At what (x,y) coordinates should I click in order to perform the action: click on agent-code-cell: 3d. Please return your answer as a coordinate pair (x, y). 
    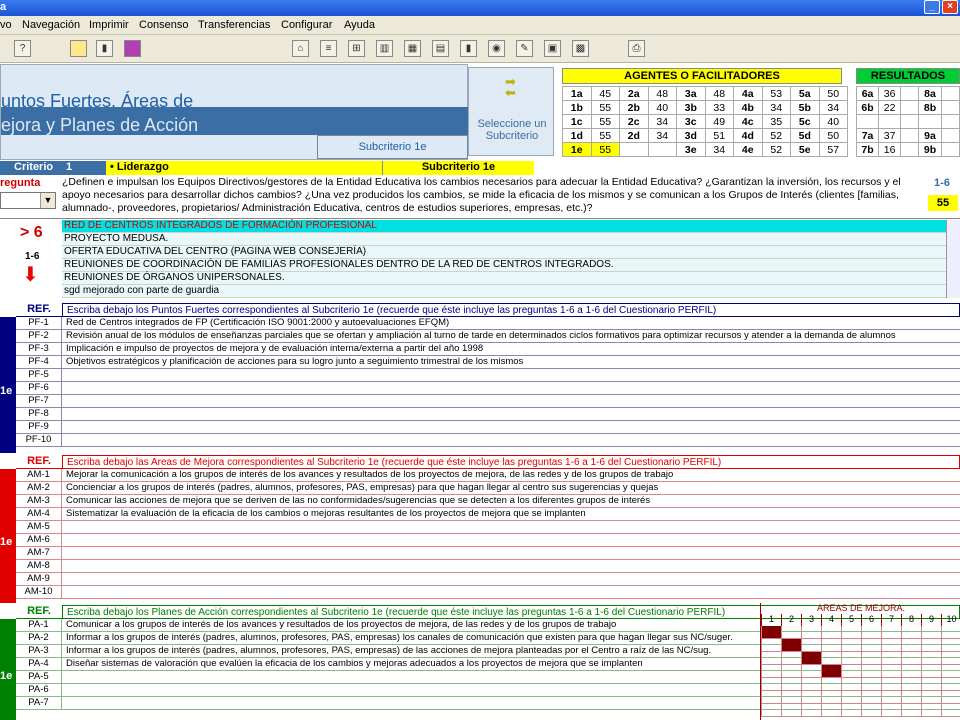
    Looking at the image, I should click on (691, 135).